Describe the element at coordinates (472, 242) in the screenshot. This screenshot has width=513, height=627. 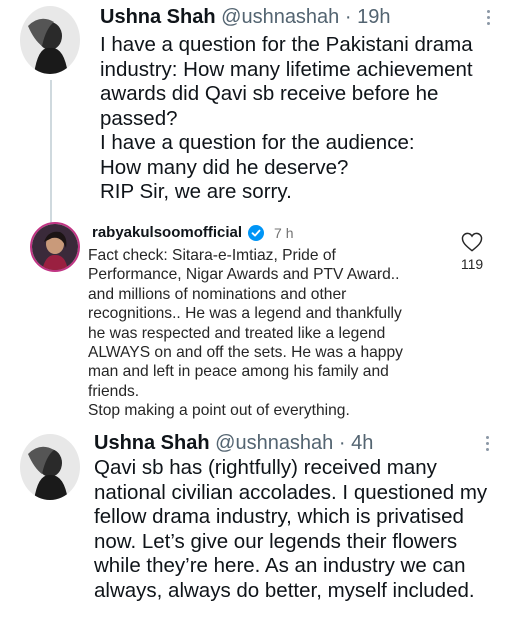
I see `heart-icon` at that location.